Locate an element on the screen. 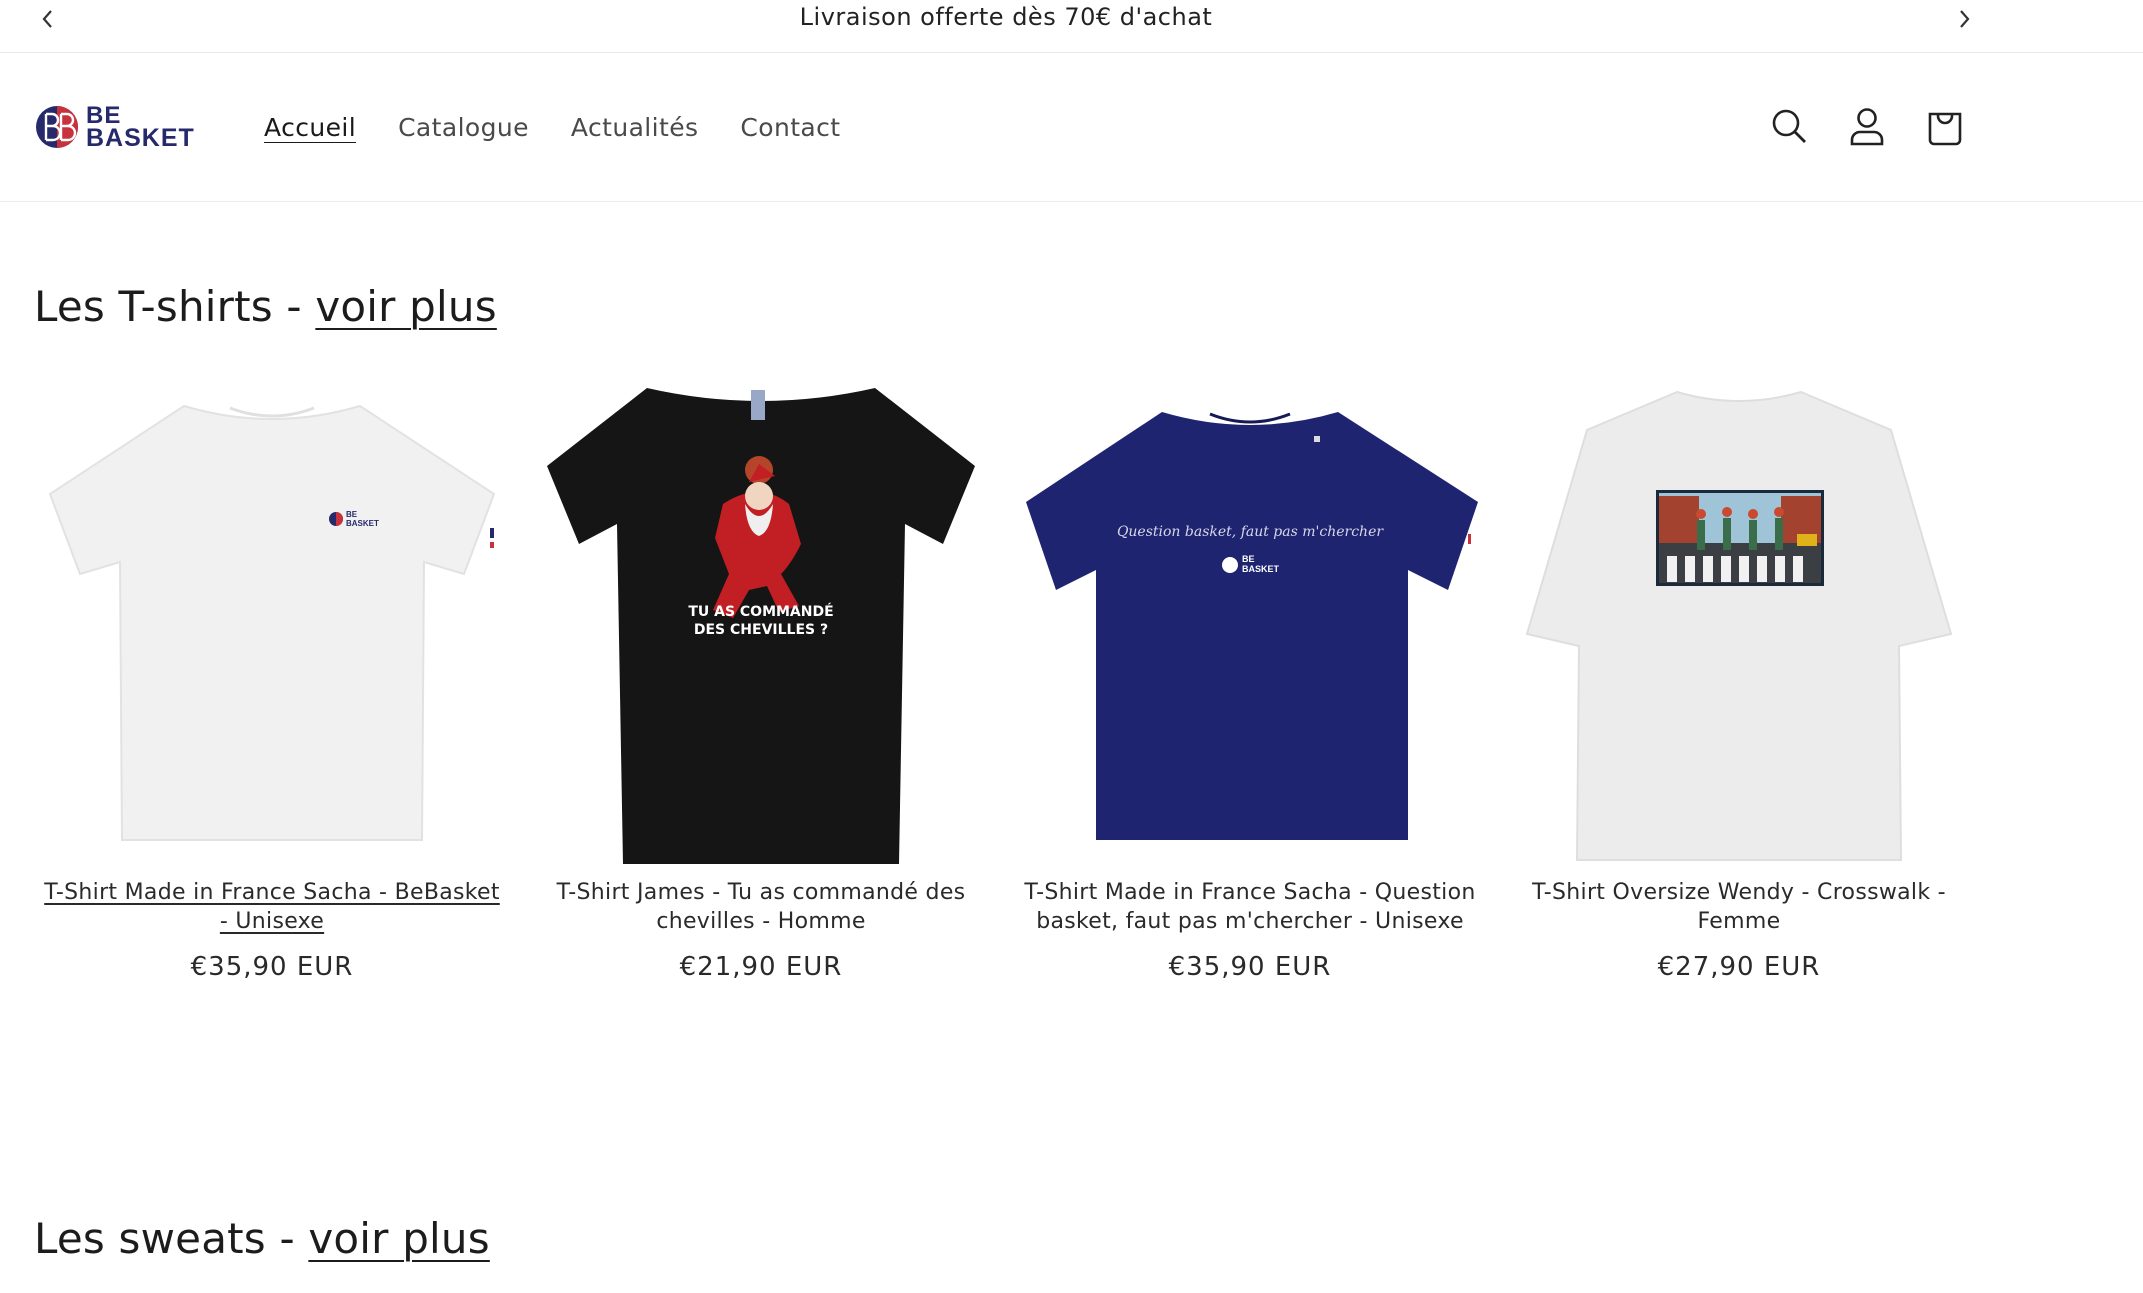  white-tshirt-image: BE BASKET is located at coordinates (272, 622).